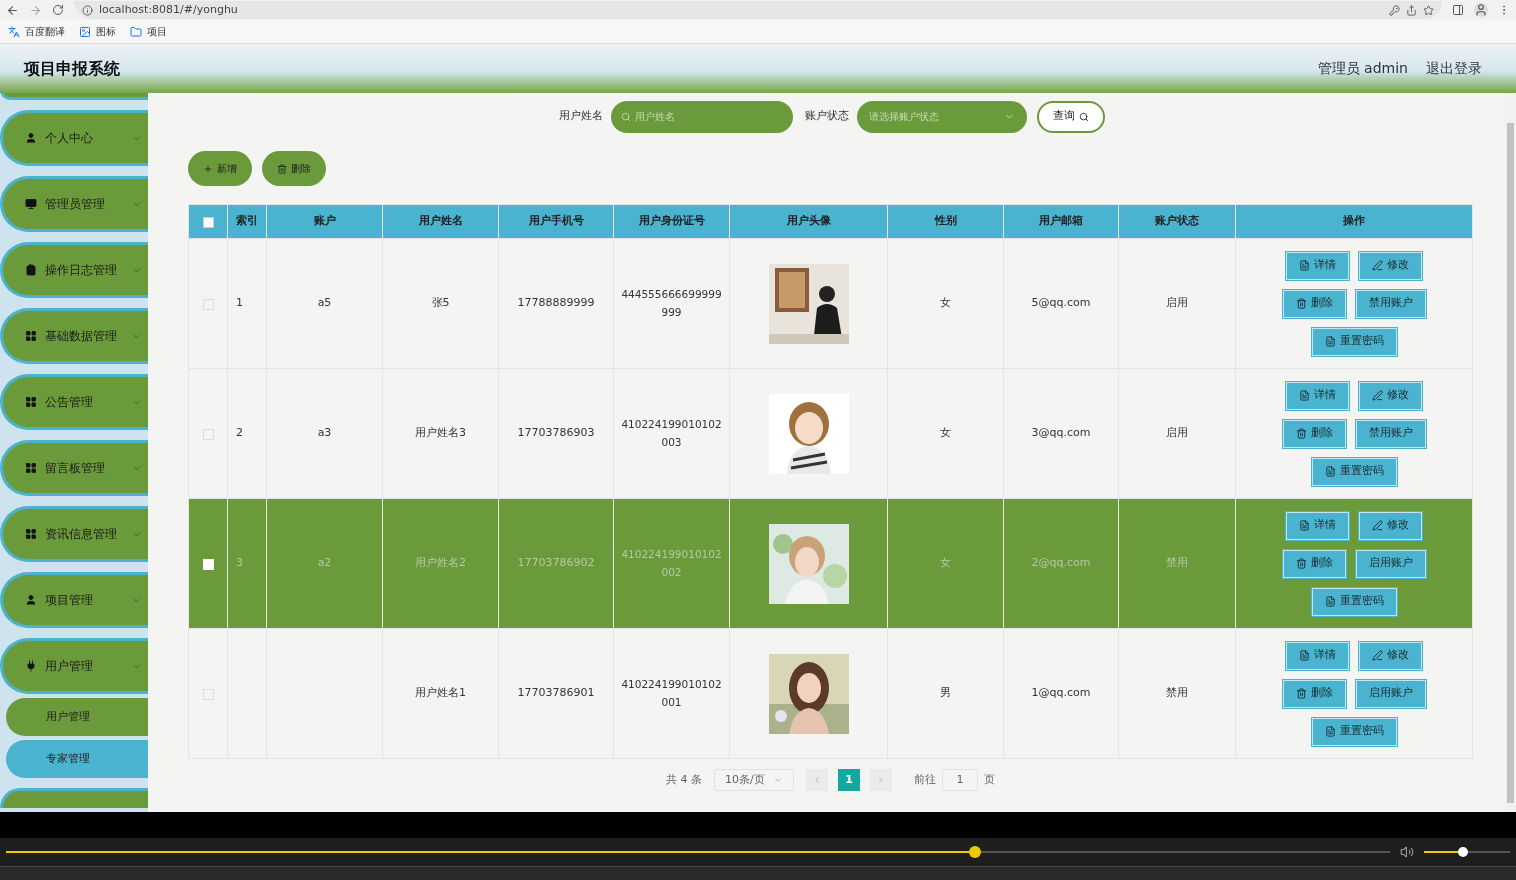  What do you see at coordinates (556, 693) in the screenshot?
I see `table-cell: 17703786901` at bounding box center [556, 693].